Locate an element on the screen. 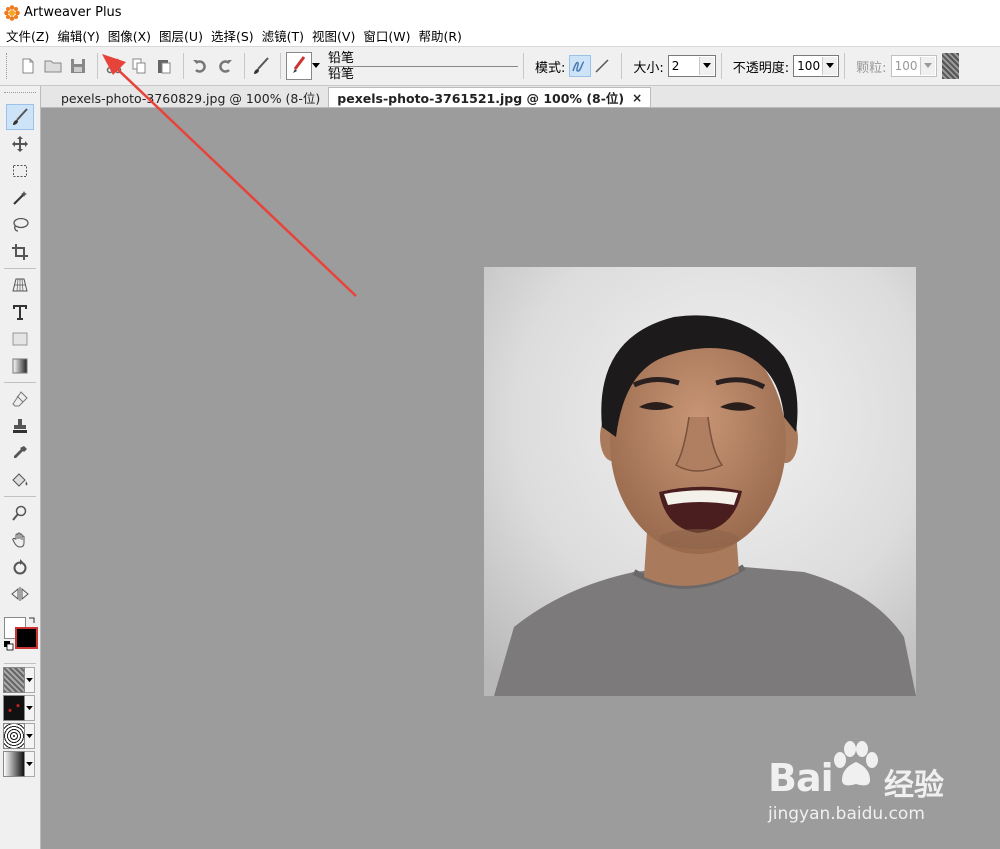 This screenshot has height=849, width=1000. tool-shape is located at coordinates (20, 339).